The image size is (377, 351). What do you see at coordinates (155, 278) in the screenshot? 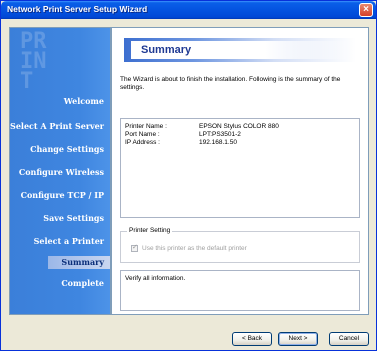
I see `status-text: Verify all information.` at bounding box center [155, 278].